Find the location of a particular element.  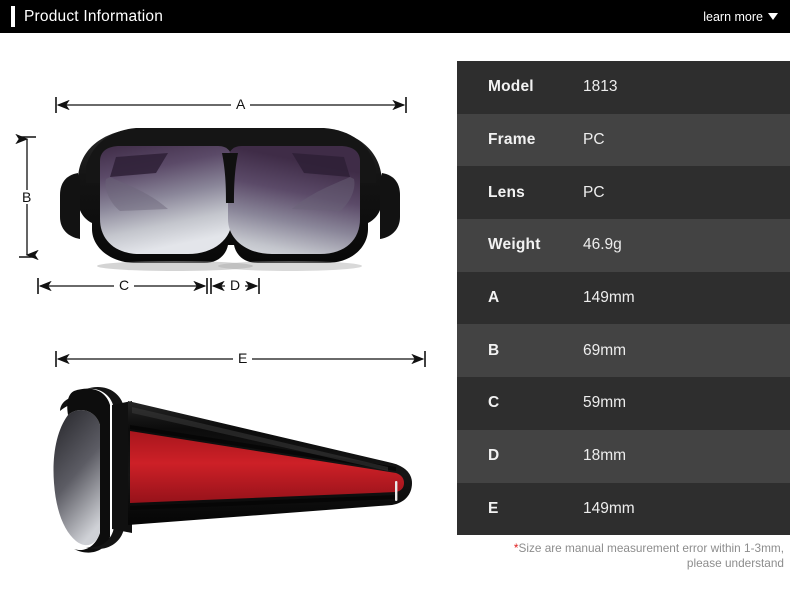

table-row: C 59mm is located at coordinates (623, 403).